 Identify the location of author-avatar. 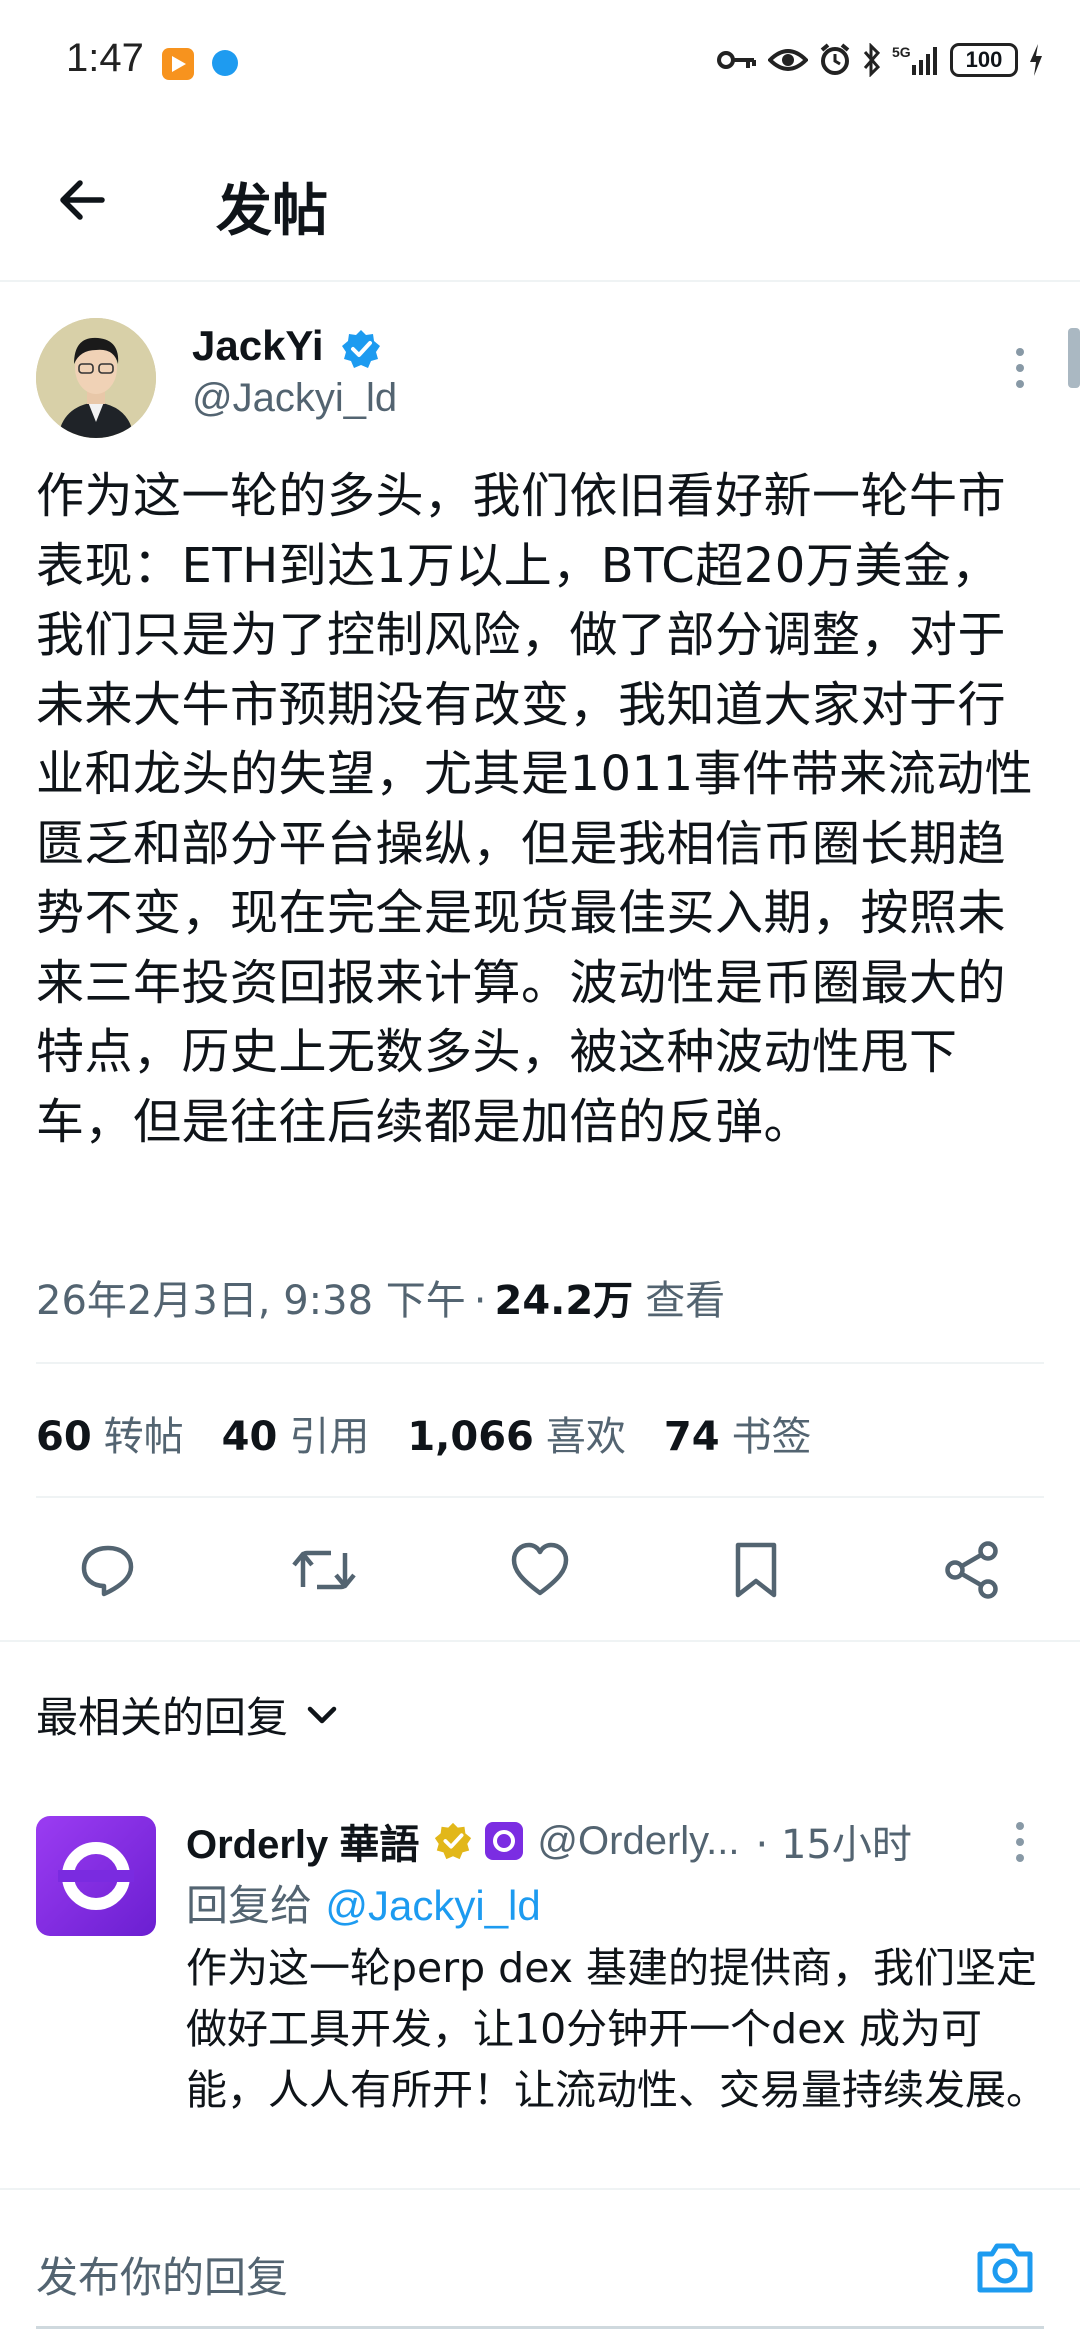
(96, 378).